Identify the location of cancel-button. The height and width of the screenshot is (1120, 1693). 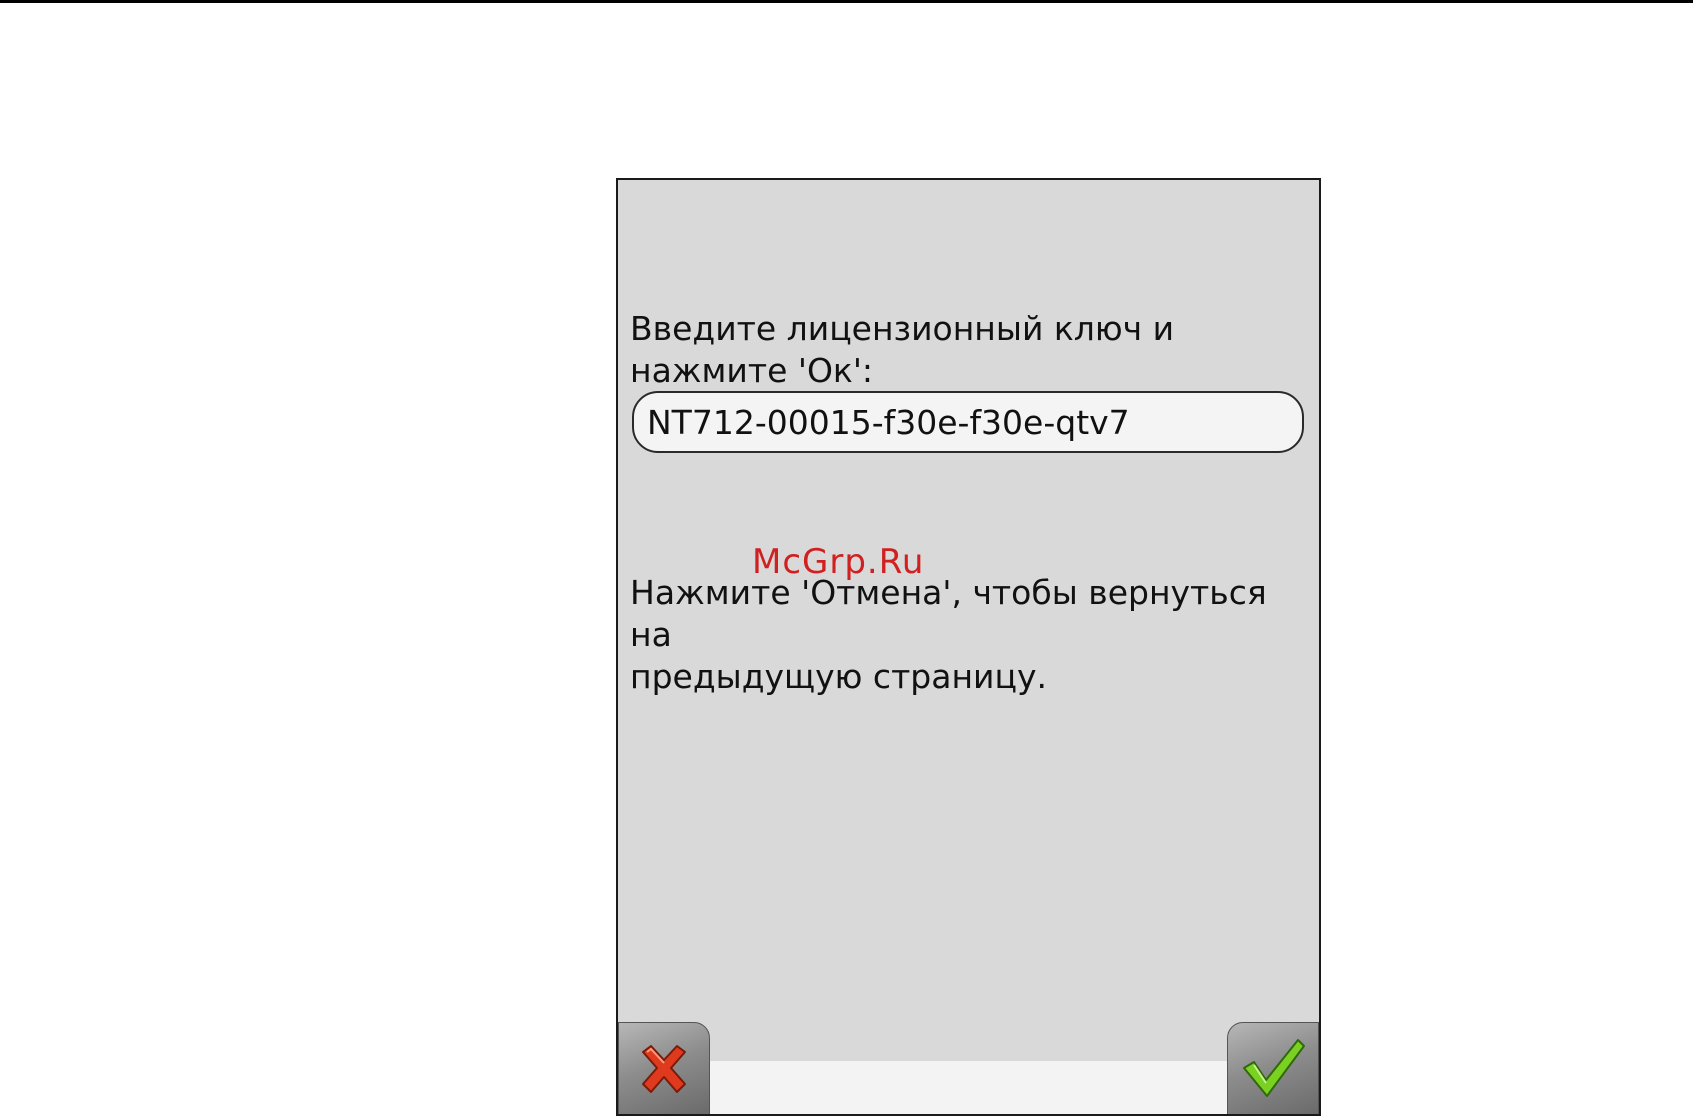
(664, 1068).